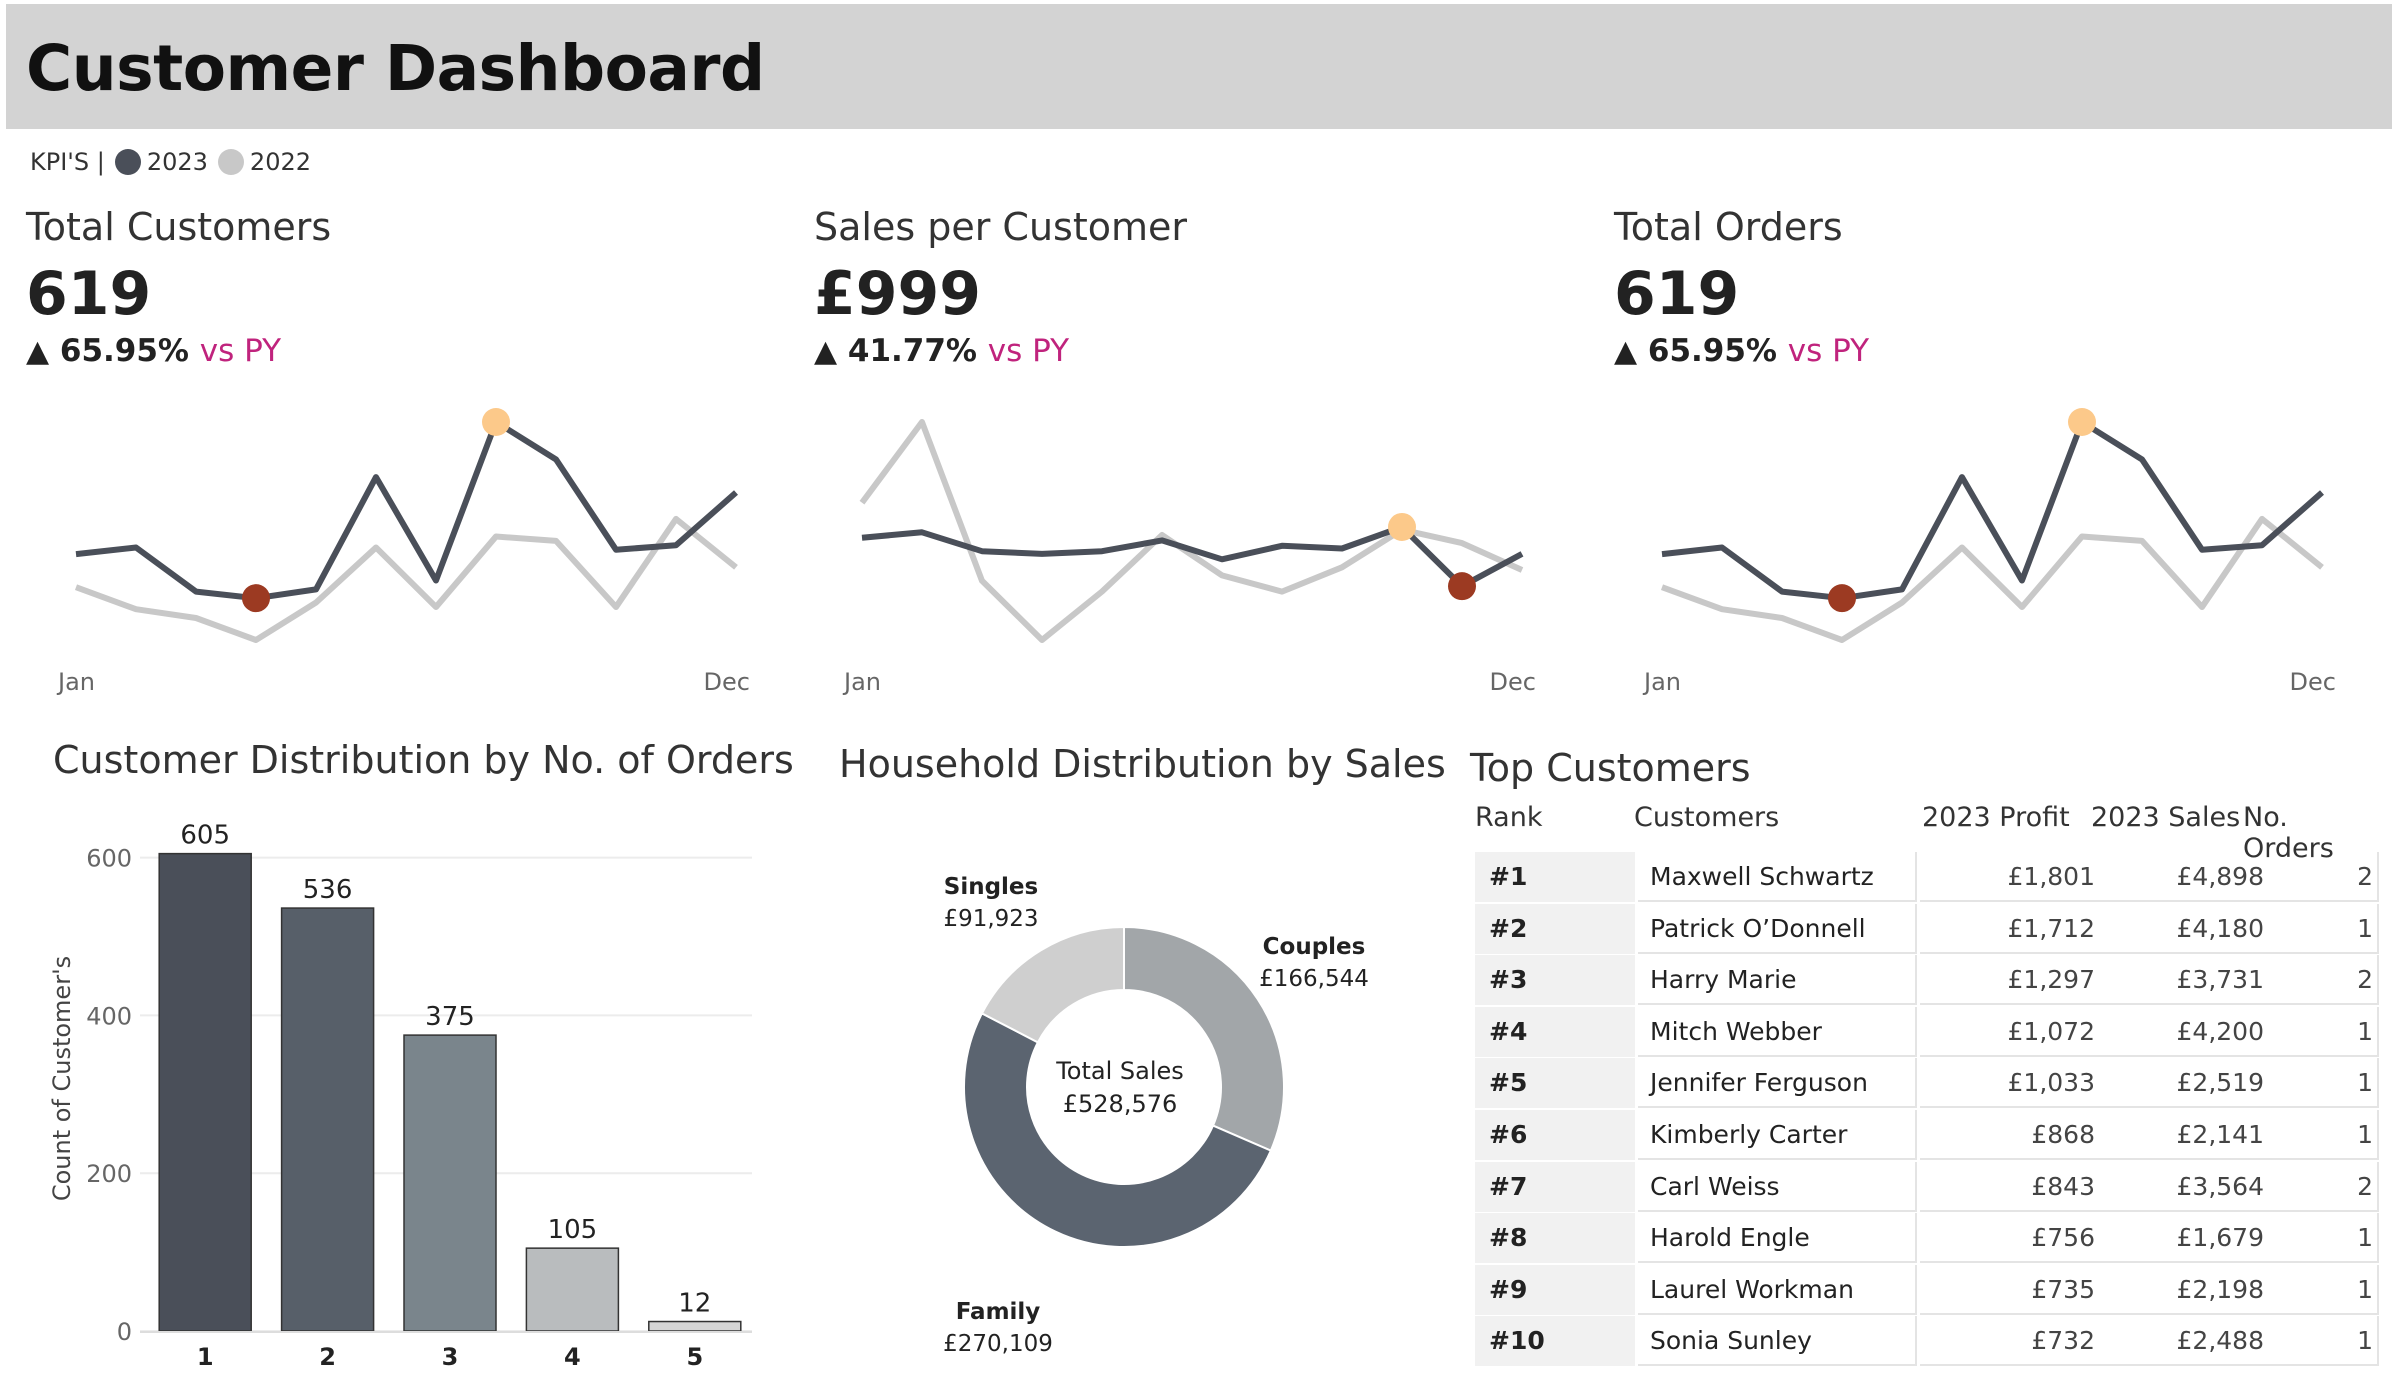 The height and width of the screenshot is (1380, 2394). What do you see at coordinates (1555, 1083) in the screenshot?
I see `rank-cell: #5` at bounding box center [1555, 1083].